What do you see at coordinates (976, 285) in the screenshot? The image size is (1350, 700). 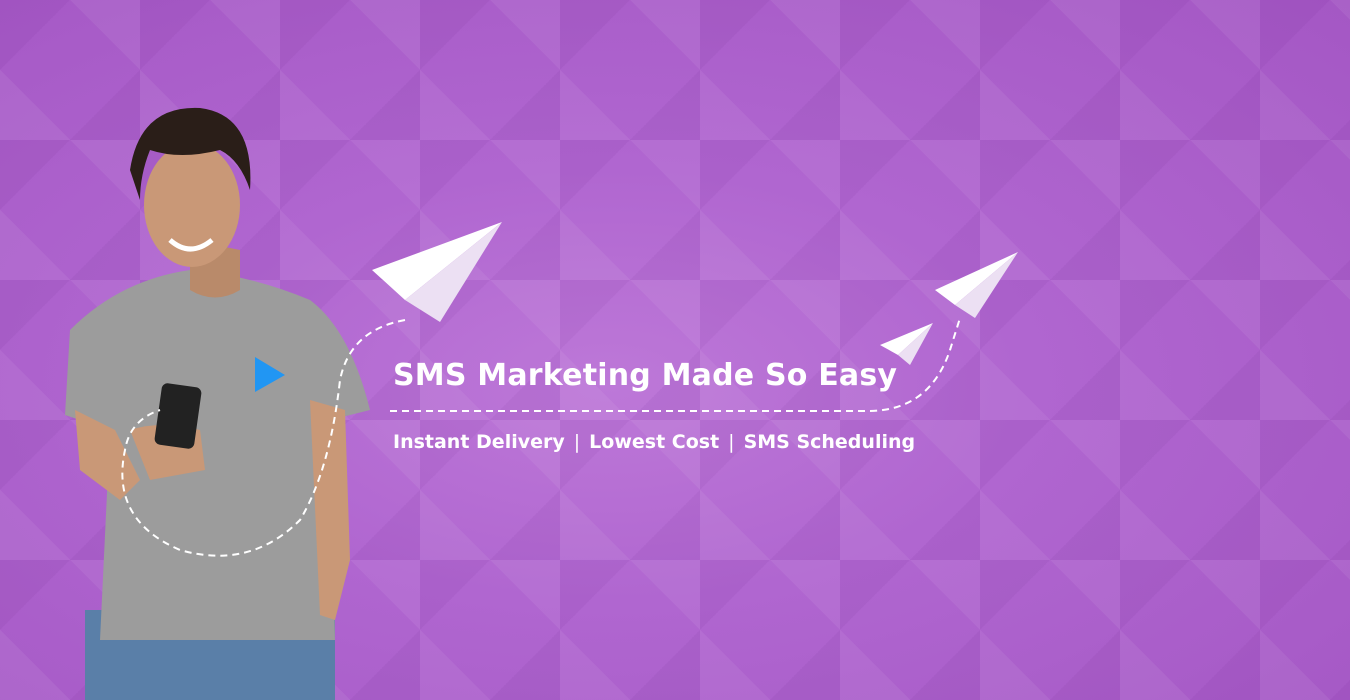 I see `paper-plane-icon-medium` at bounding box center [976, 285].